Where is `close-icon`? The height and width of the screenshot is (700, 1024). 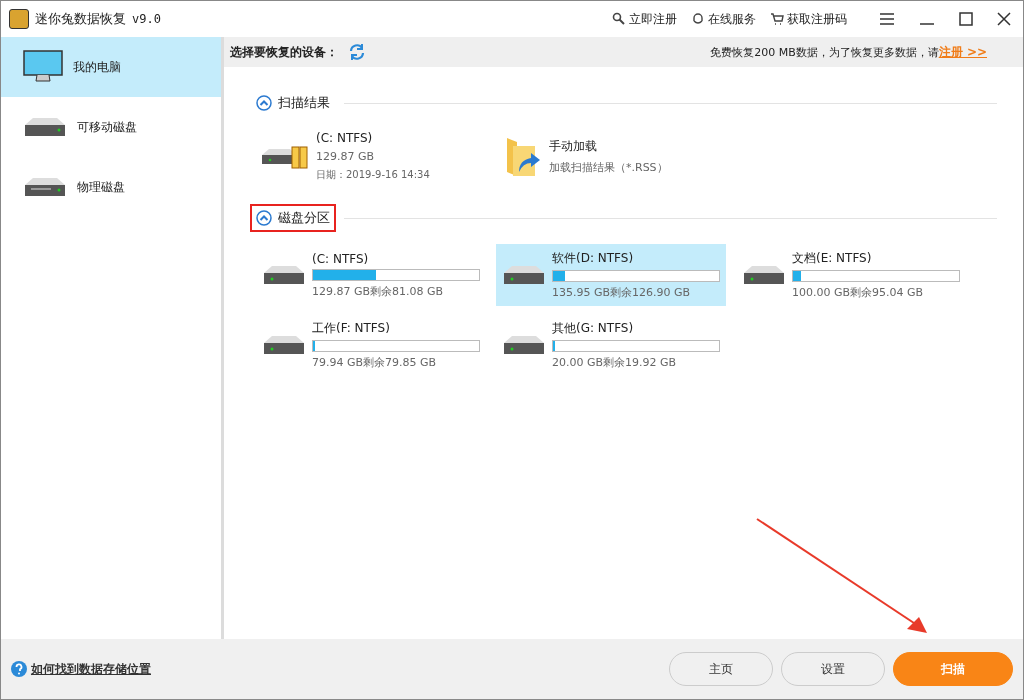 close-icon is located at coordinates (1004, 19).